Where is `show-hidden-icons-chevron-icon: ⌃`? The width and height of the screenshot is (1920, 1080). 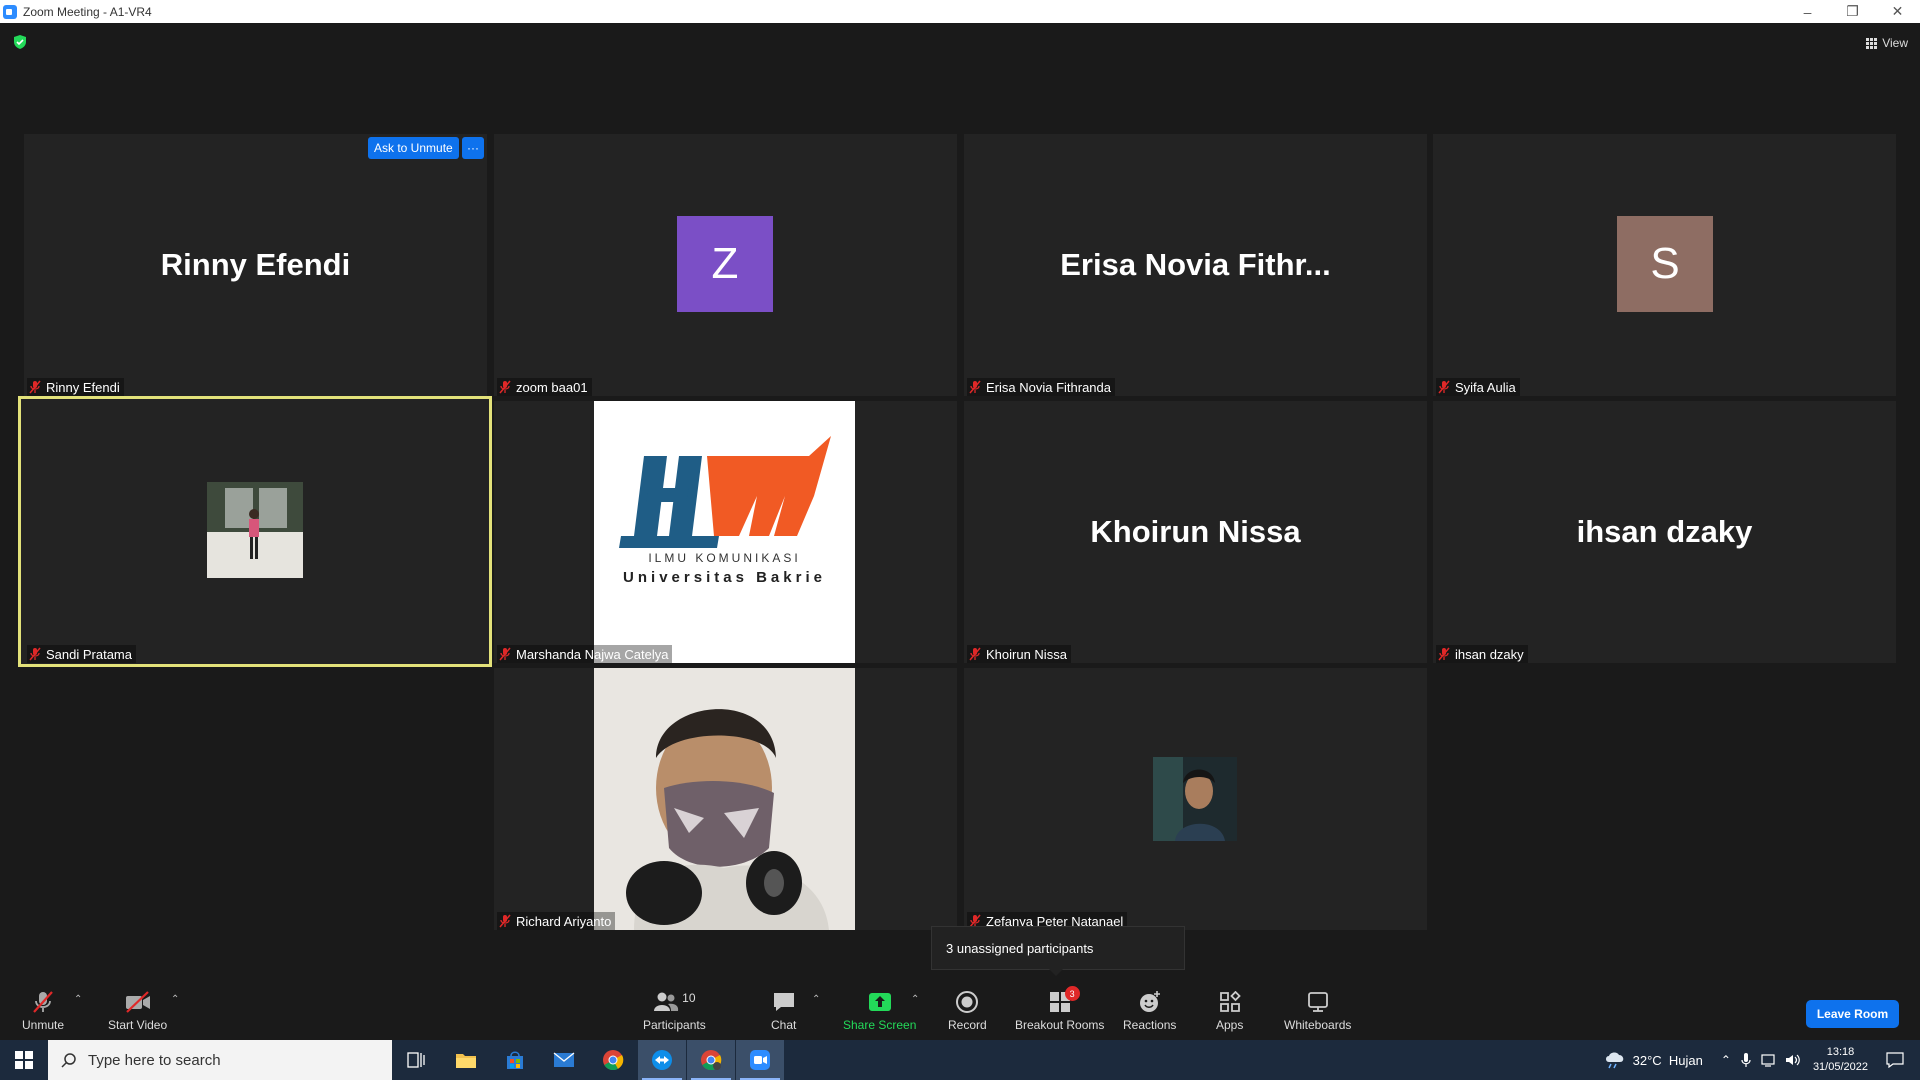
show-hidden-icons-chevron-icon: ⌃ is located at coordinates (1726, 1060).